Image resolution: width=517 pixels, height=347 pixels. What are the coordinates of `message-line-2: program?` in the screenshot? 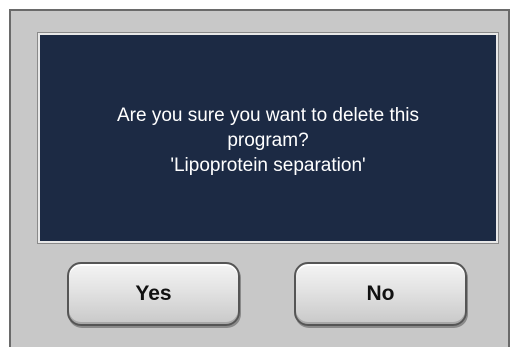 It's located at (268, 140).